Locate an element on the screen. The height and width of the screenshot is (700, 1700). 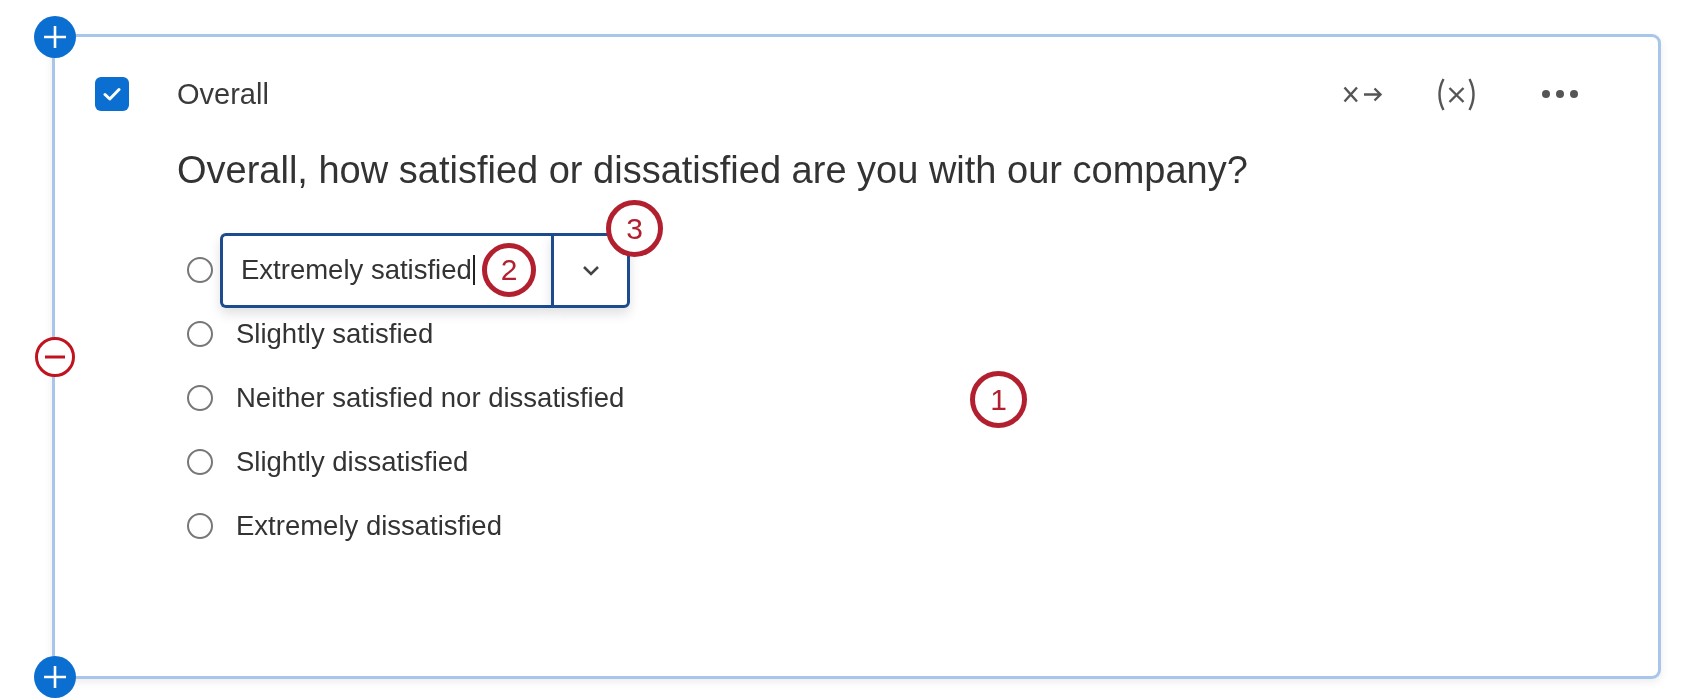
step-callout: 3 is located at coordinates (634, 228).